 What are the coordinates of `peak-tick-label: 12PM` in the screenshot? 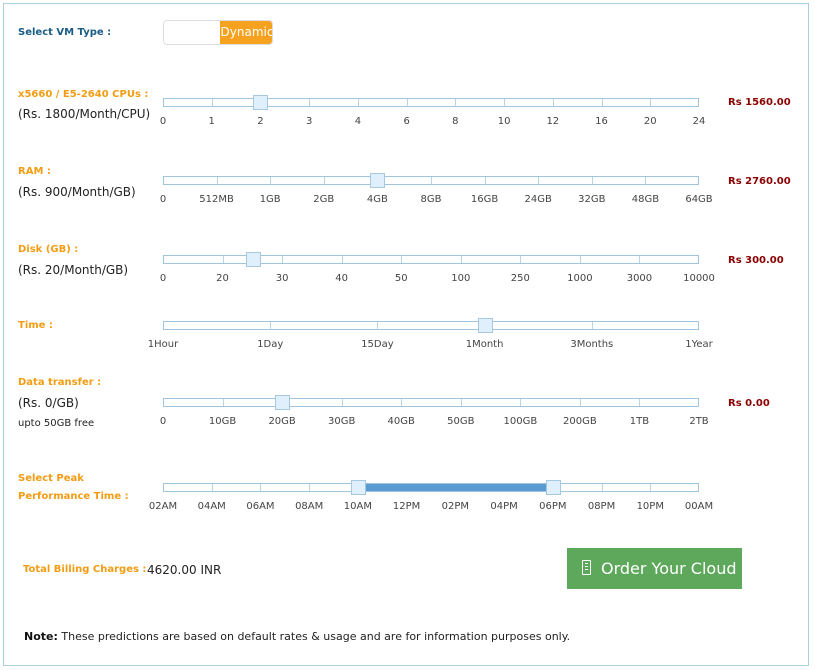 It's located at (406, 506).